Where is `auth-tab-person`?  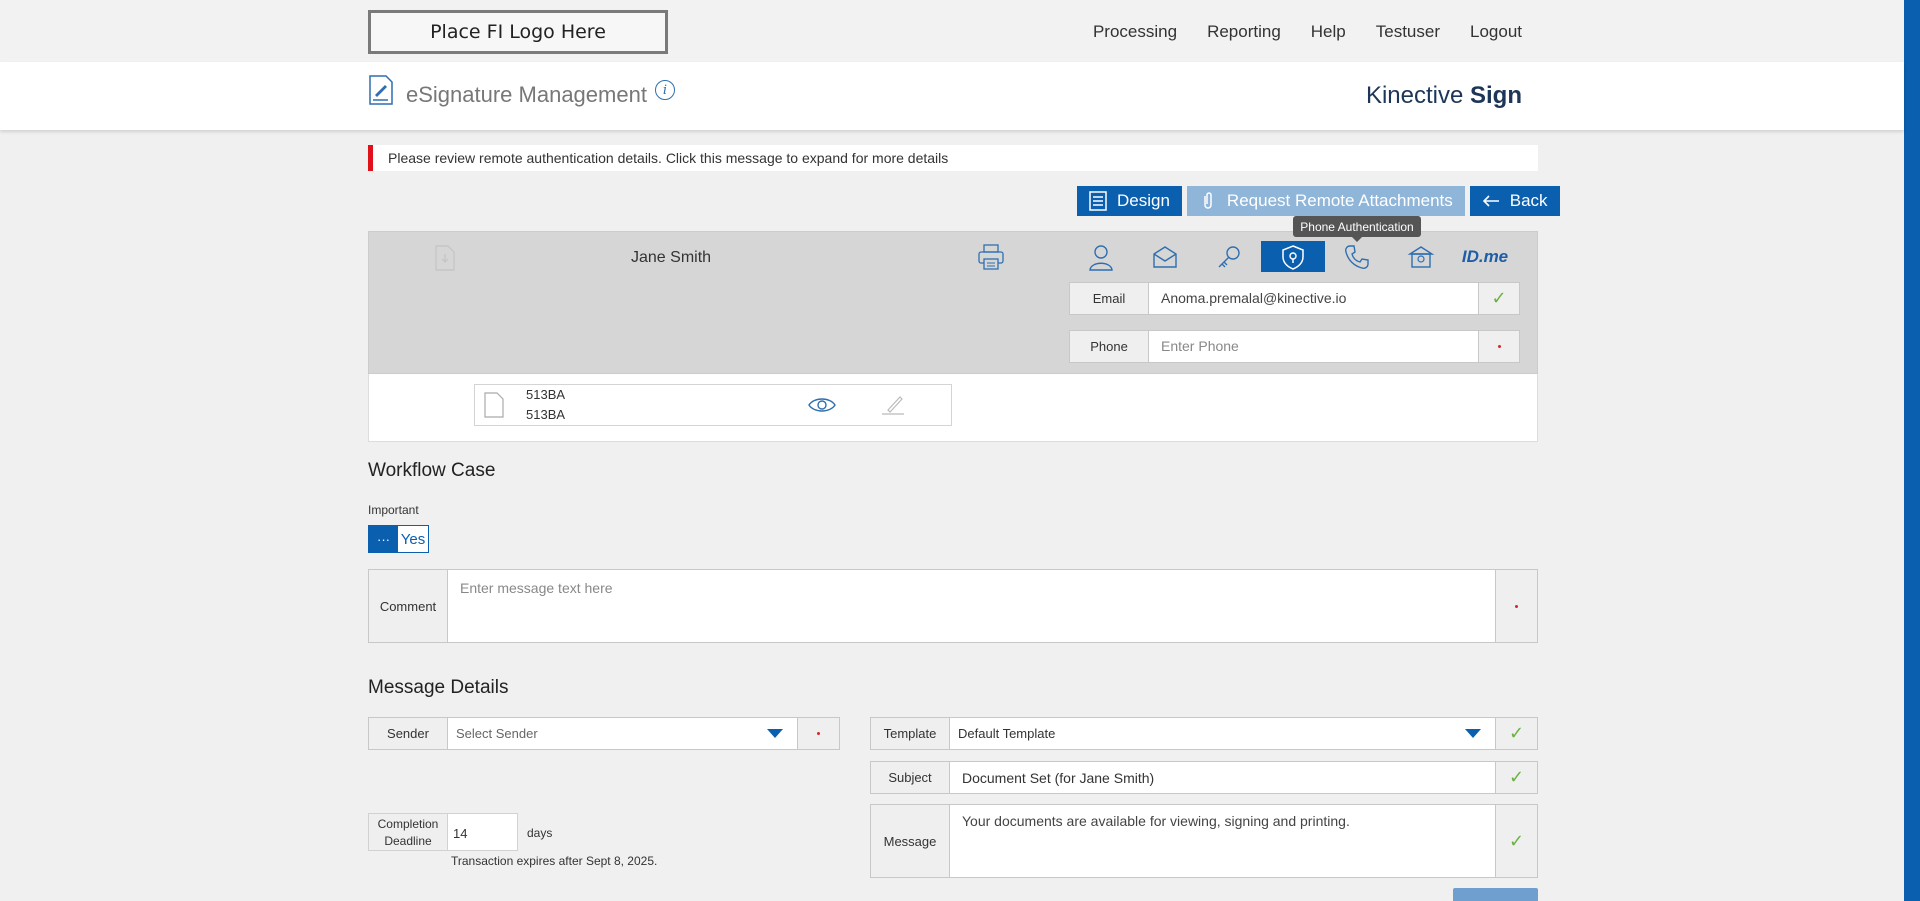
auth-tab-person is located at coordinates (1101, 256).